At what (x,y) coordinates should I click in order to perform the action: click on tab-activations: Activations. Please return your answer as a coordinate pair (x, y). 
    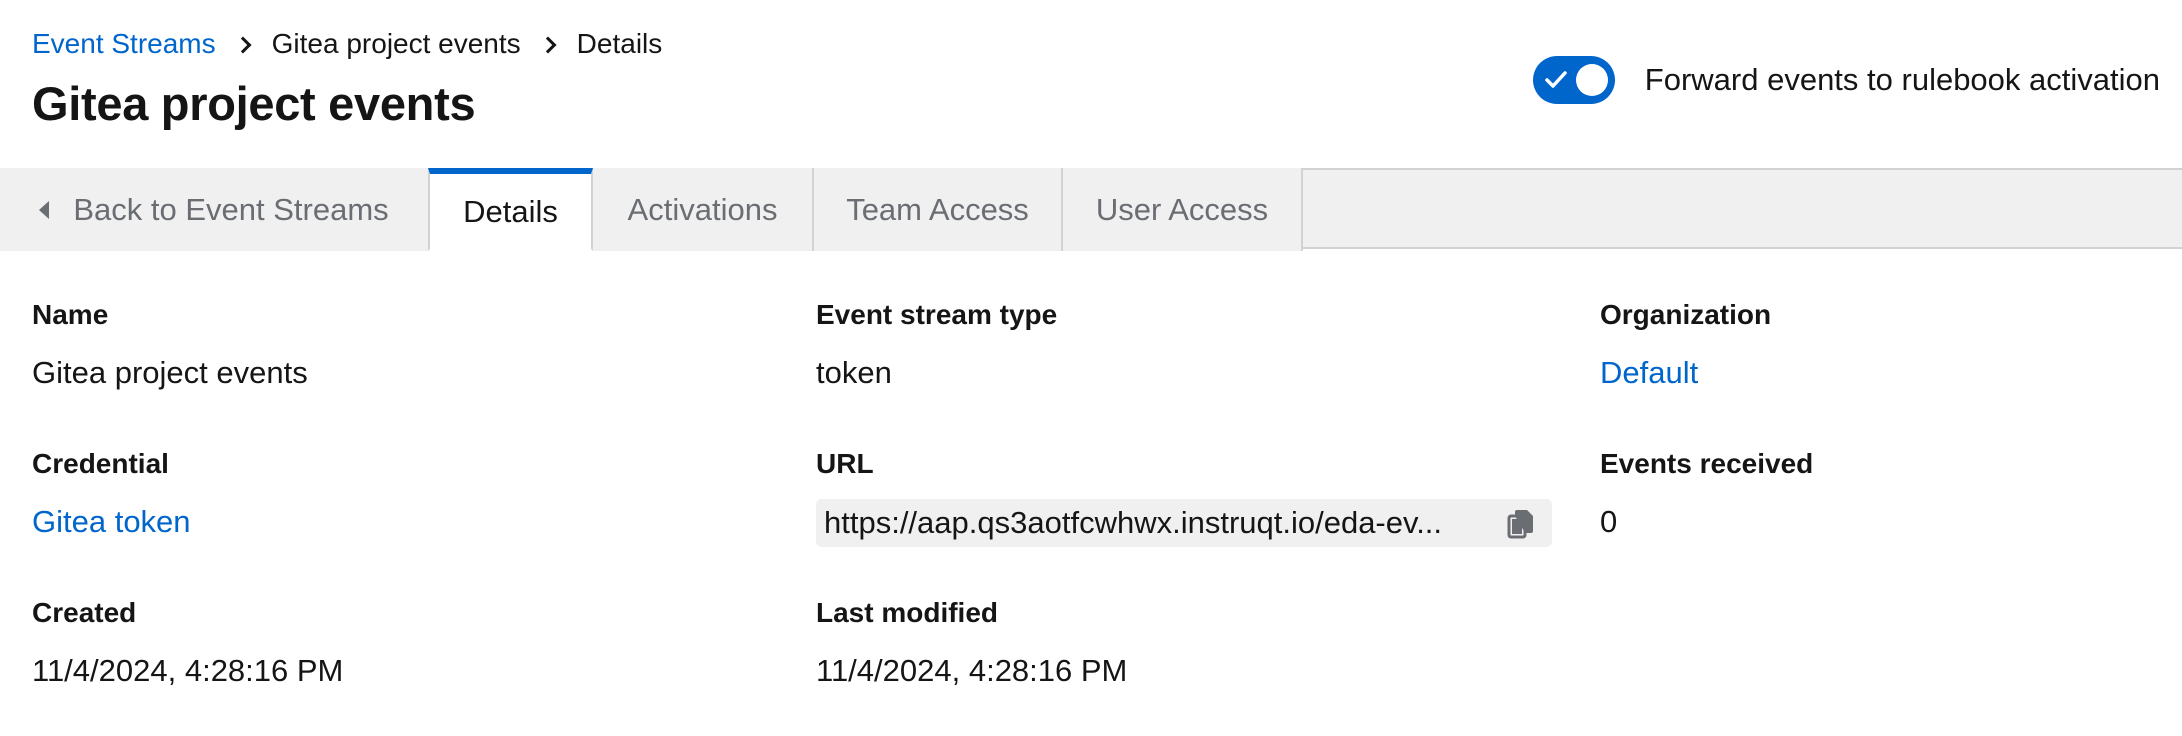
    Looking at the image, I should click on (703, 209).